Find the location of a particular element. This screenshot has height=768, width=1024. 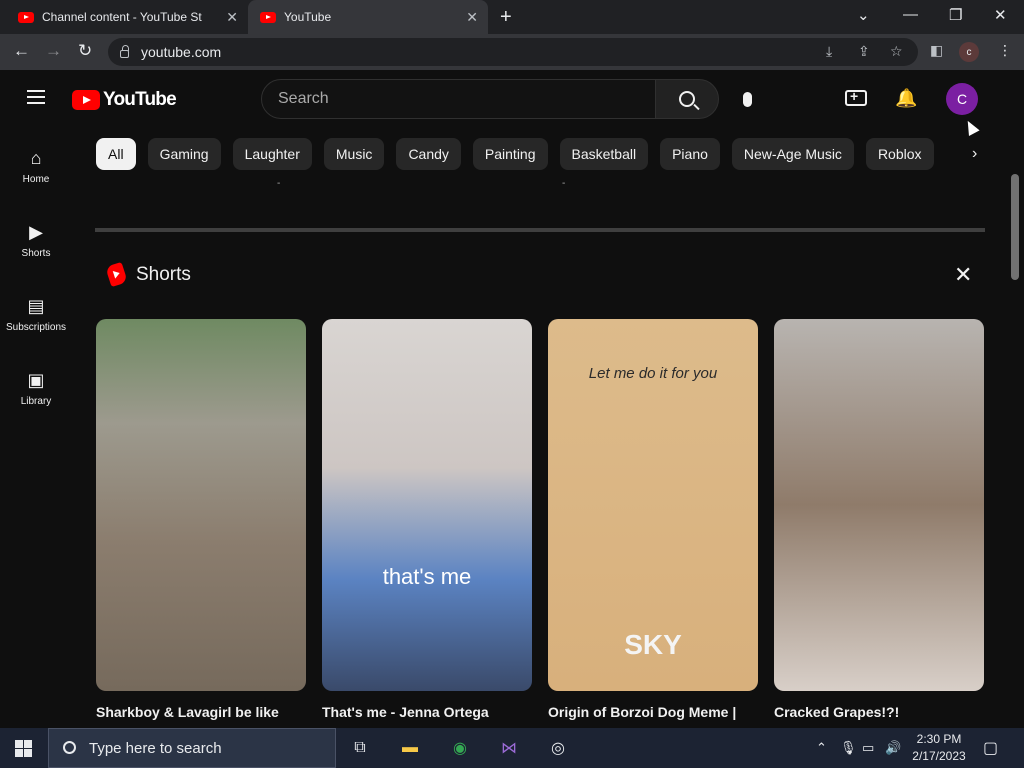

thumbnail-overlay-text: that's me is located at coordinates (427, 576).